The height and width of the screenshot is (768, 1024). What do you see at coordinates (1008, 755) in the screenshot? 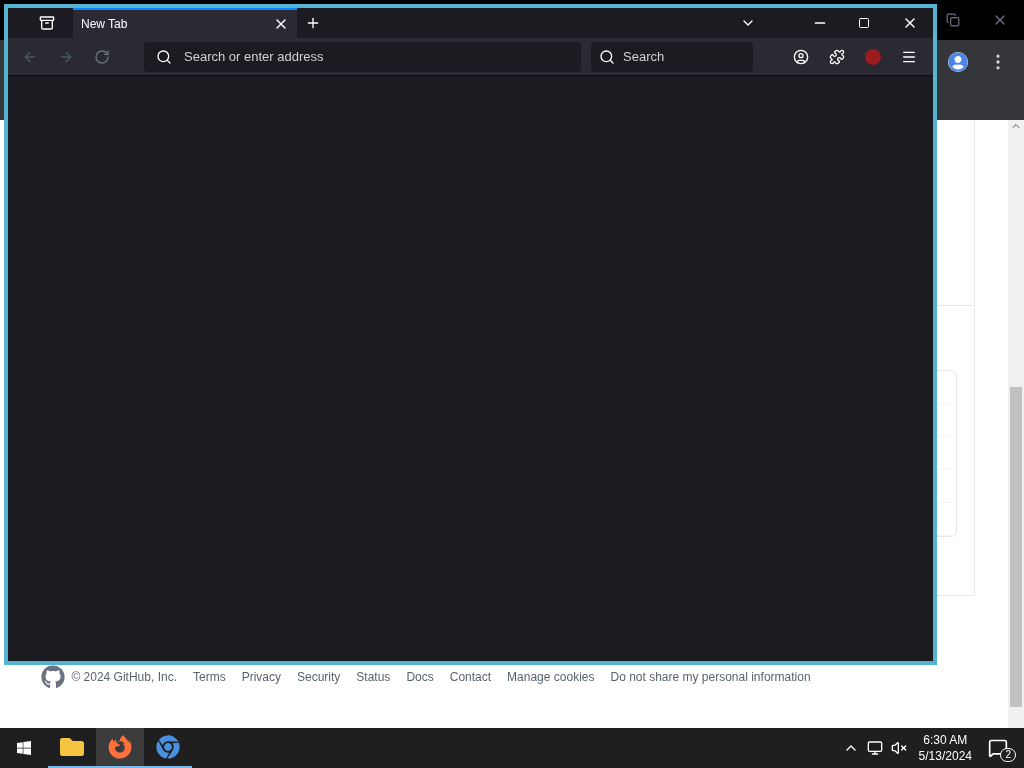
I see `notification-count: 2` at bounding box center [1008, 755].